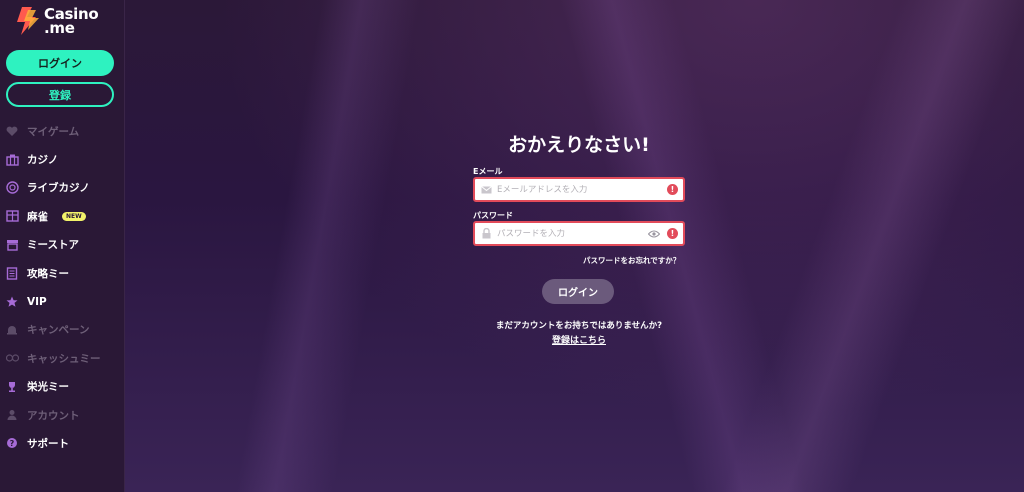 The width and height of the screenshot is (1024, 492). What do you see at coordinates (48, 443) in the screenshot?
I see `sidebar-item-label: サポート` at bounding box center [48, 443].